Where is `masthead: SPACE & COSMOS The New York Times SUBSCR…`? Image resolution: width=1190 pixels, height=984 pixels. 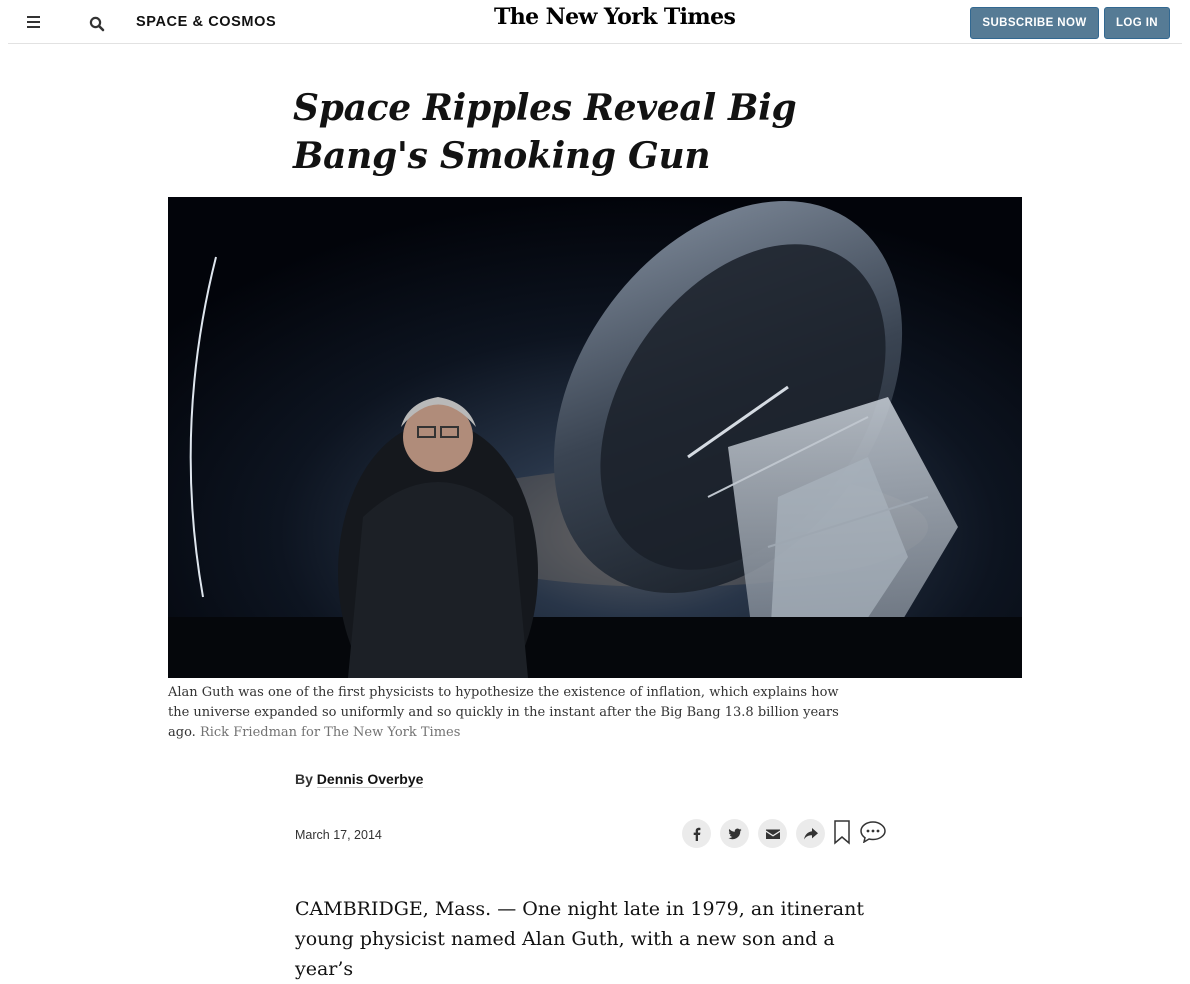 masthead: SPACE & COSMOS The New York Times SUBSCR… is located at coordinates (595, 22).